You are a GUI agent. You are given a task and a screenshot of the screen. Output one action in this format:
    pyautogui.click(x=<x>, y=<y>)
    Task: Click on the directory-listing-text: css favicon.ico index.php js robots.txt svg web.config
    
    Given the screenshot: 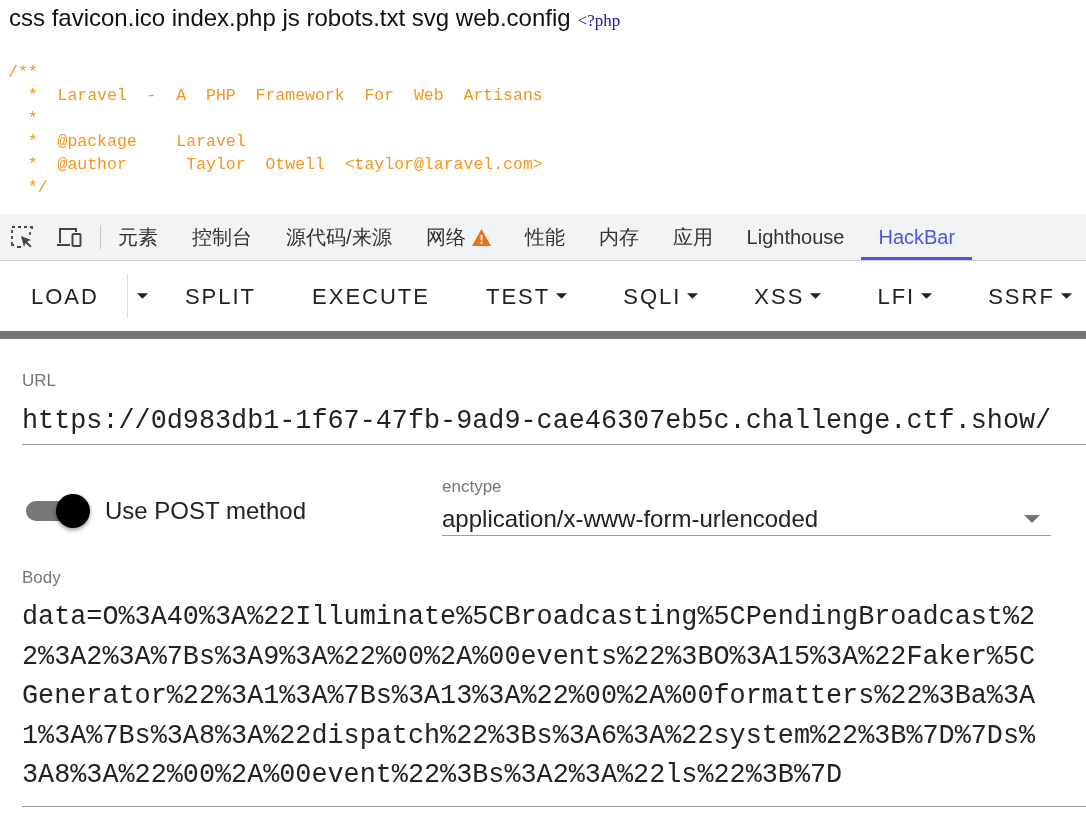 What is the action you would take?
    pyautogui.click(x=290, y=18)
    